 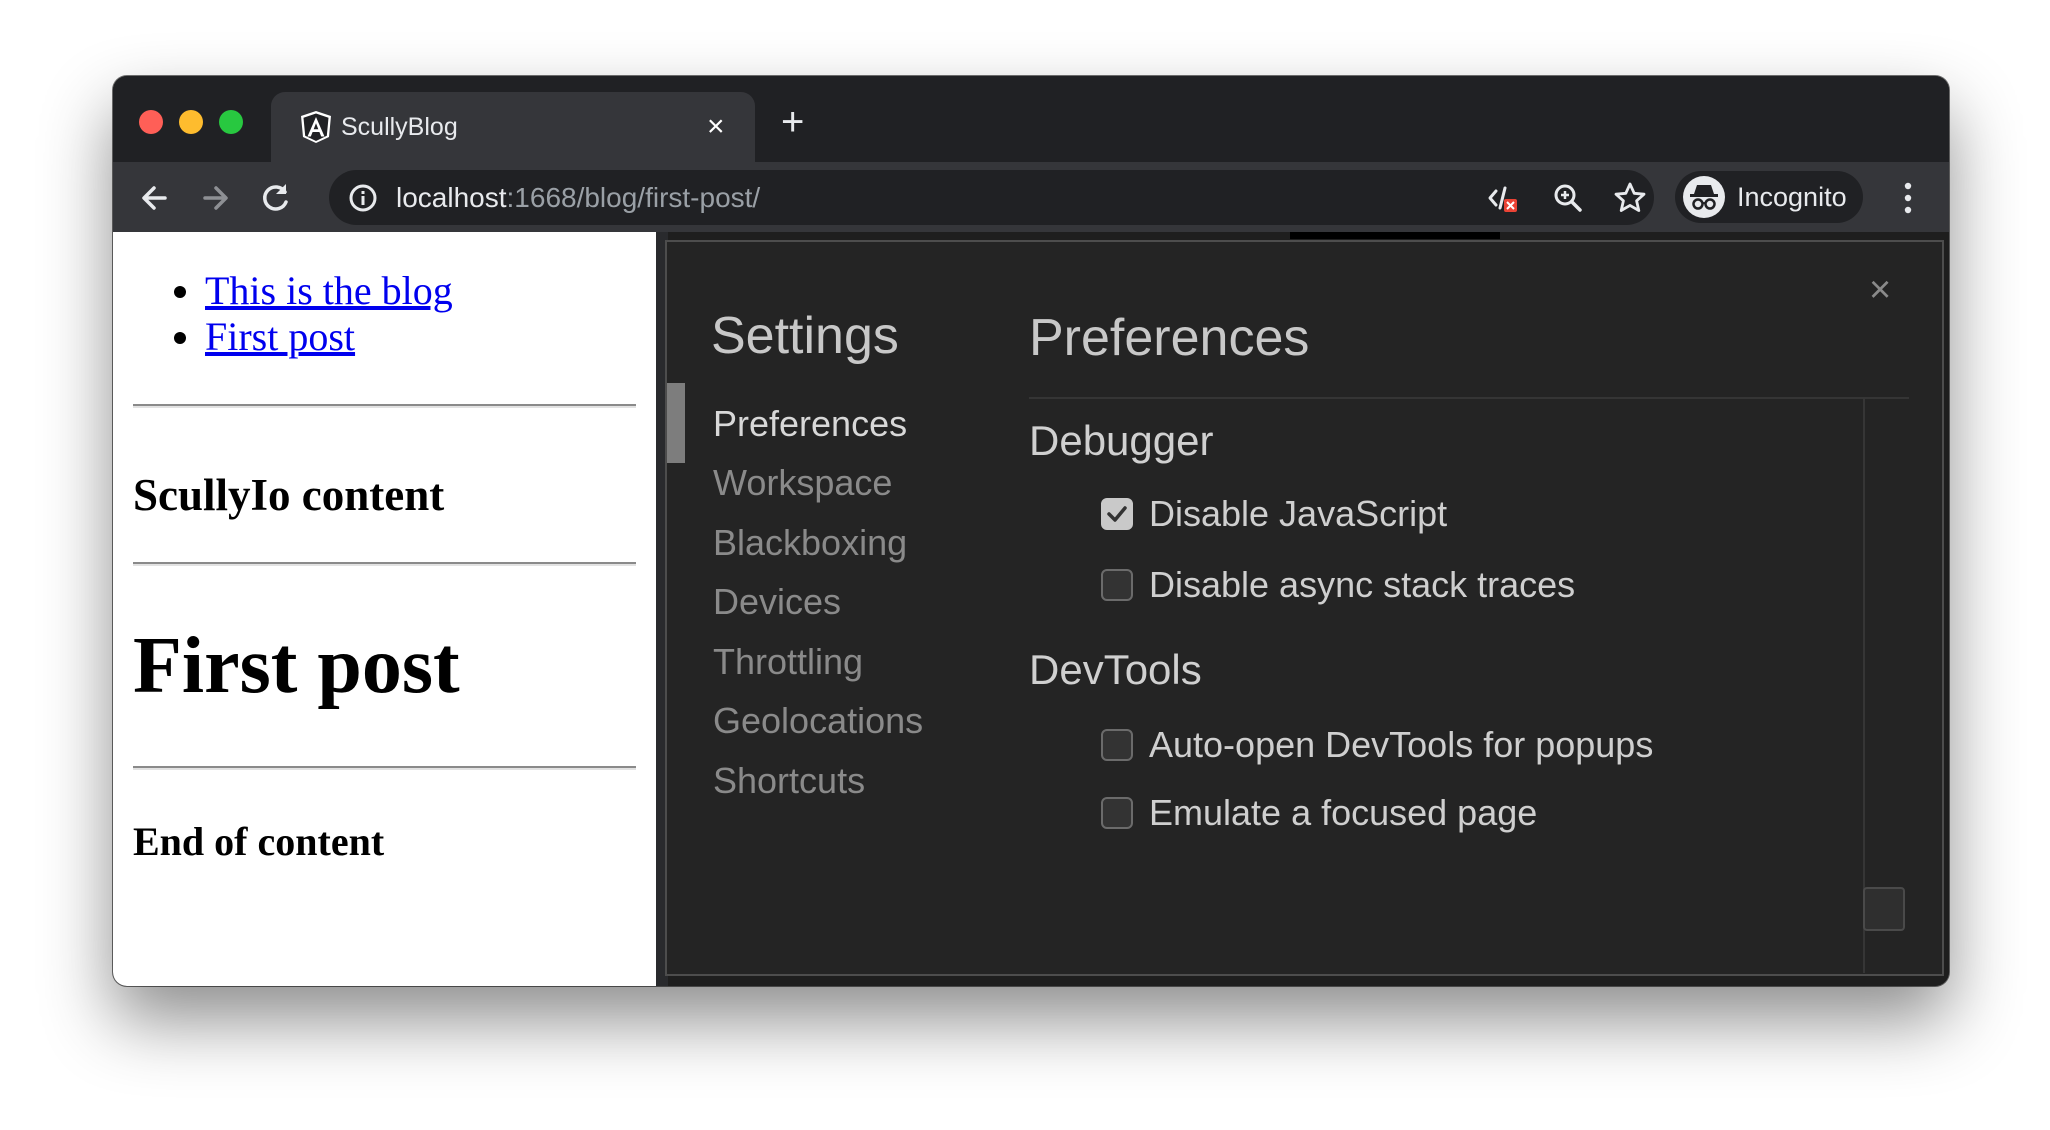 What do you see at coordinates (805, 336) in the screenshot?
I see `settings-title: Settings` at bounding box center [805, 336].